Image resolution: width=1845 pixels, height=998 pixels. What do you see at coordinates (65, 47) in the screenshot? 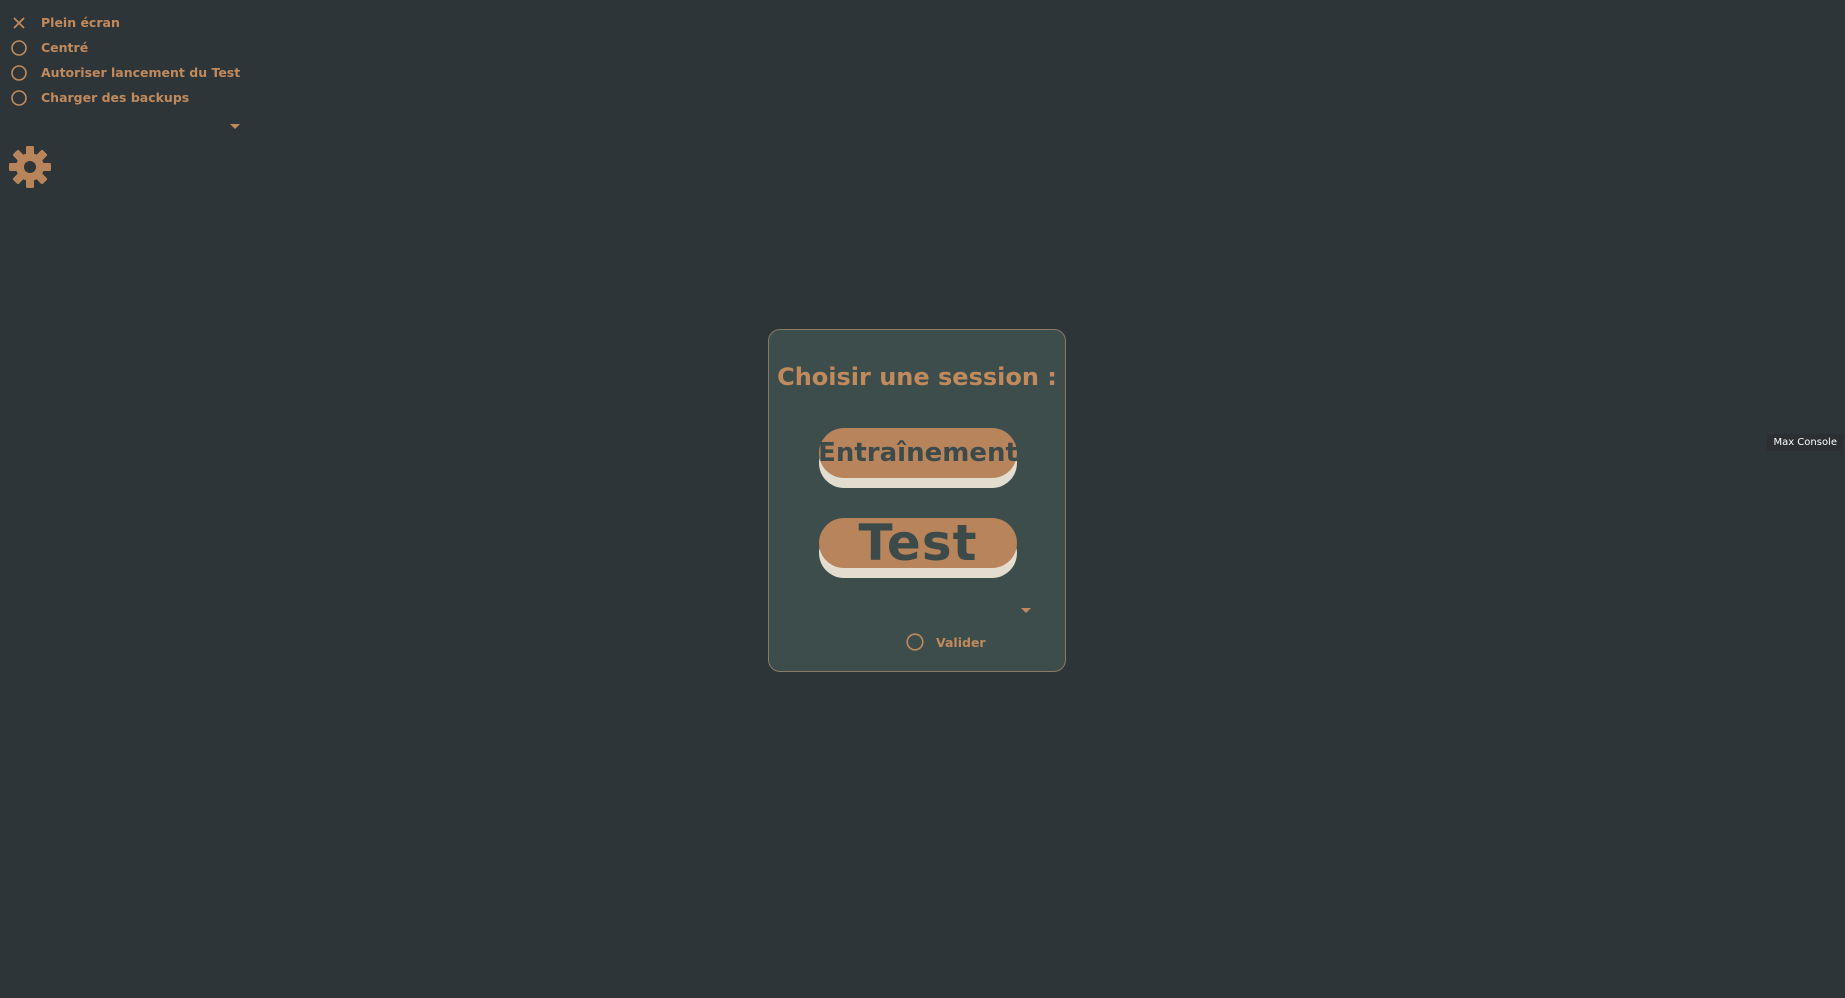
I see `toggle-centered-label: Centré` at bounding box center [65, 47].